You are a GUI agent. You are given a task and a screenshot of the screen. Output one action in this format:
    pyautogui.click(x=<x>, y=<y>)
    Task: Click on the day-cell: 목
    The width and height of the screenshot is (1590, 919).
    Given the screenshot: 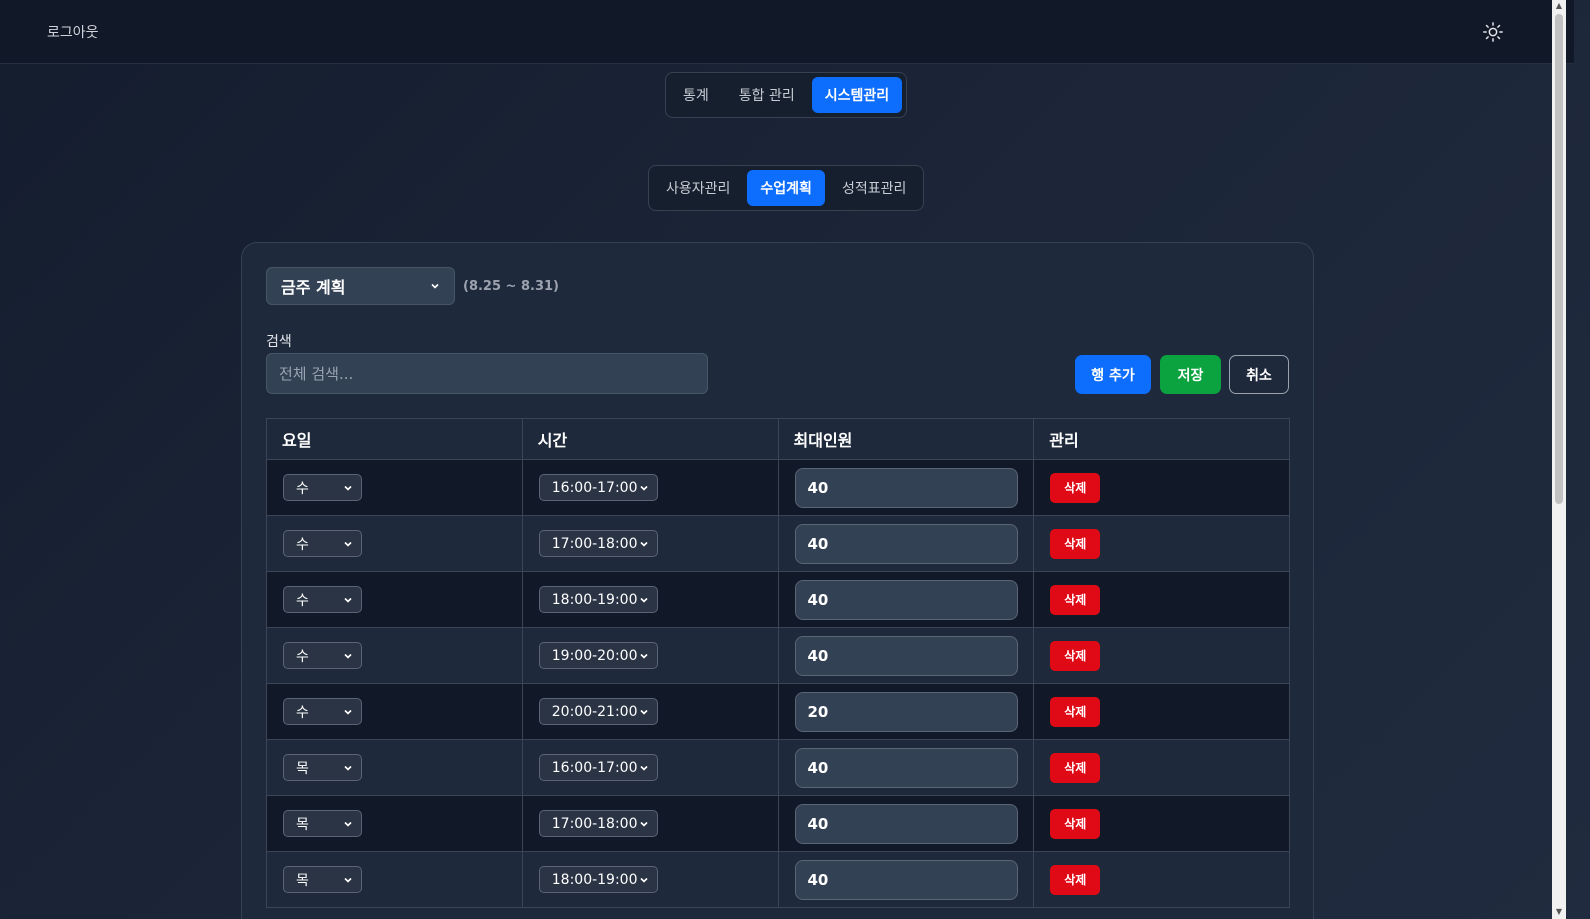 What is the action you would take?
    pyautogui.click(x=394, y=879)
    